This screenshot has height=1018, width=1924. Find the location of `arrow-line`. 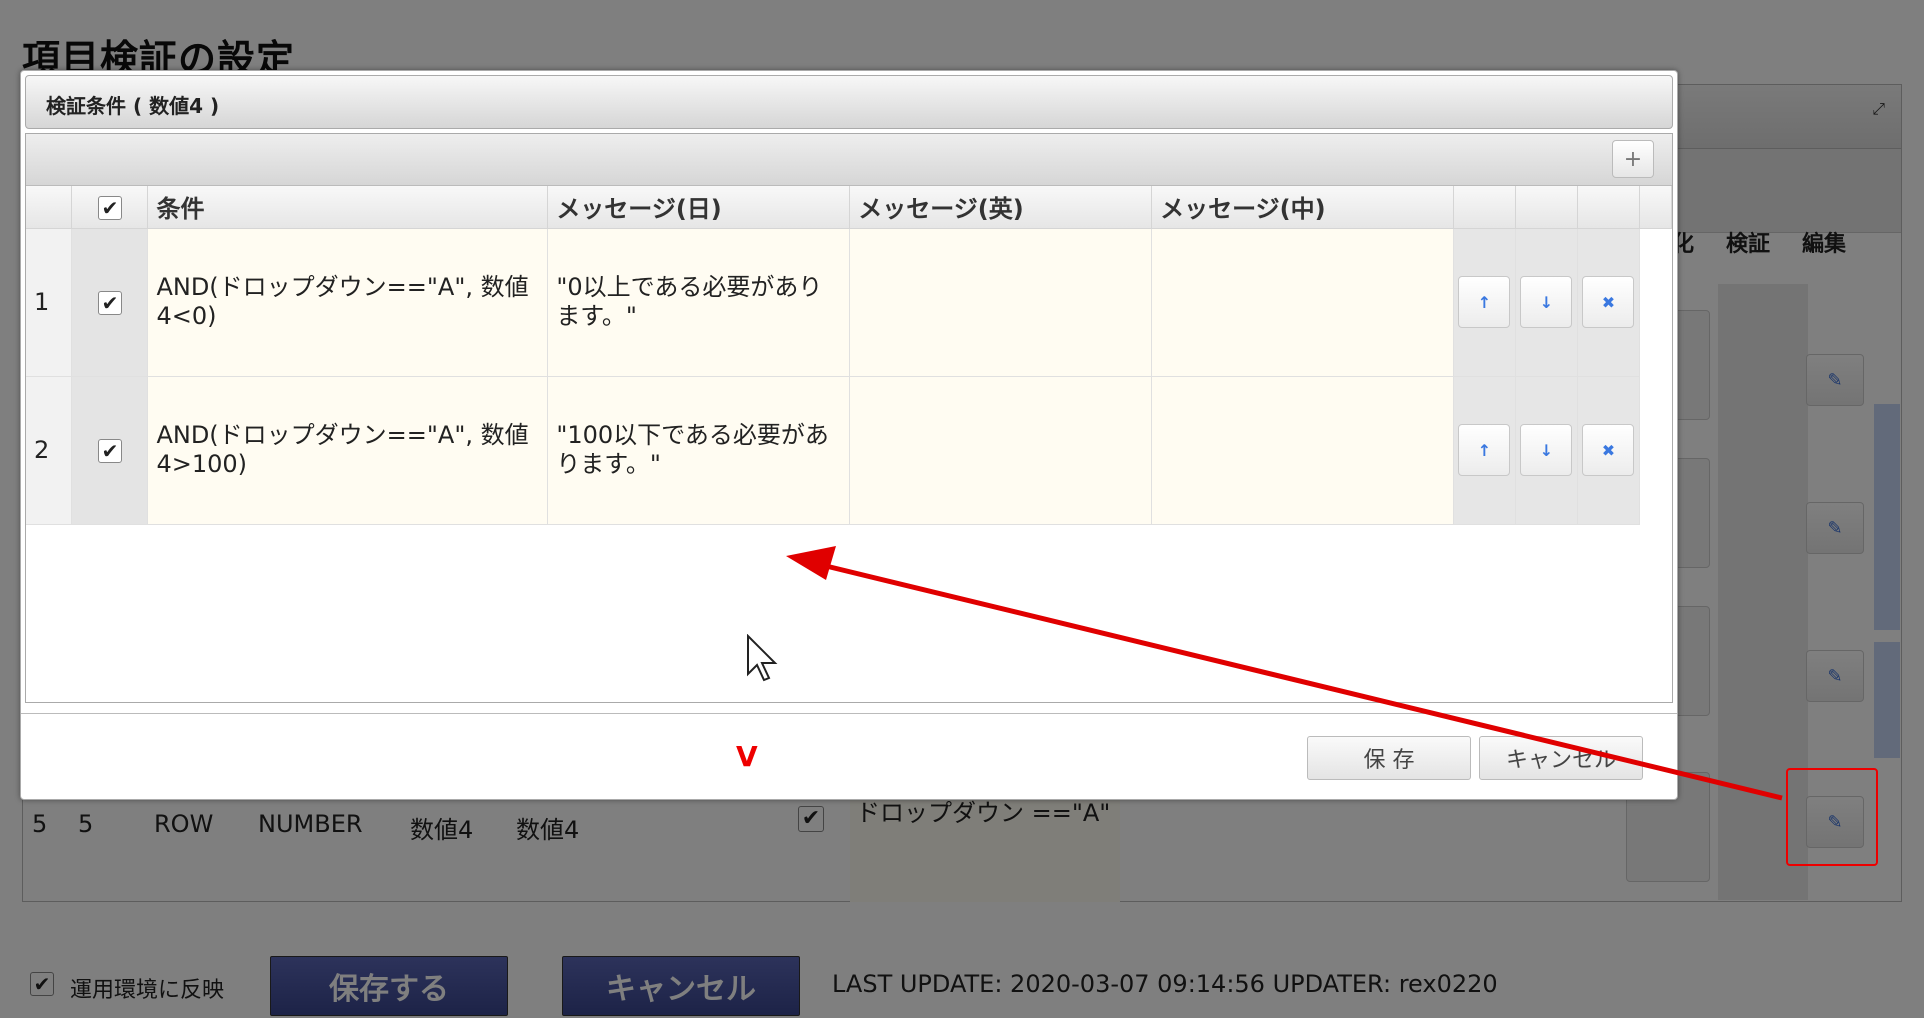

arrow-line is located at coordinates (1304, 682).